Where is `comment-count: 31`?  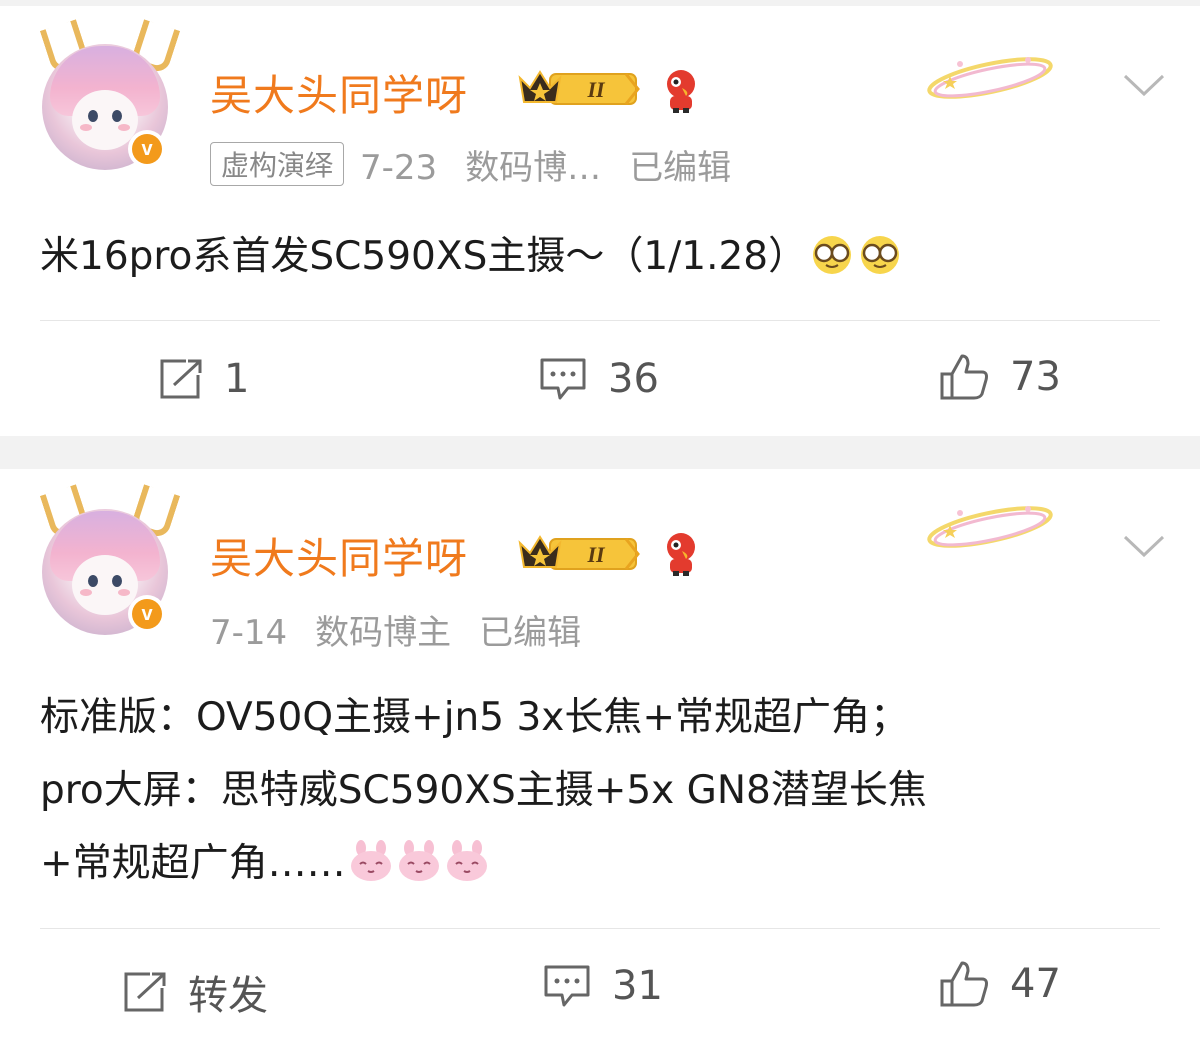 comment-count: 31 is located at coordinates (637, 986).